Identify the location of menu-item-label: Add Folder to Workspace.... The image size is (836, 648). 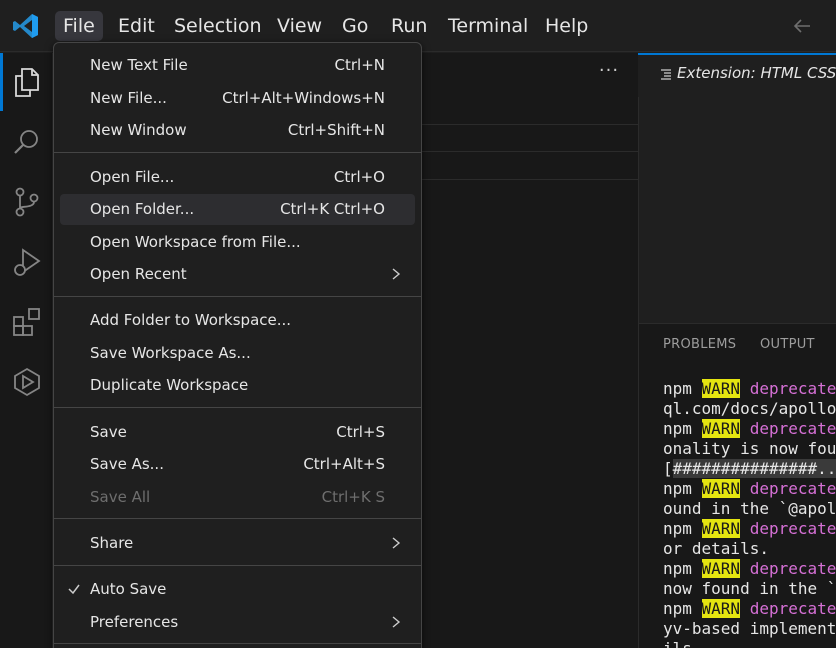
(191, 320).